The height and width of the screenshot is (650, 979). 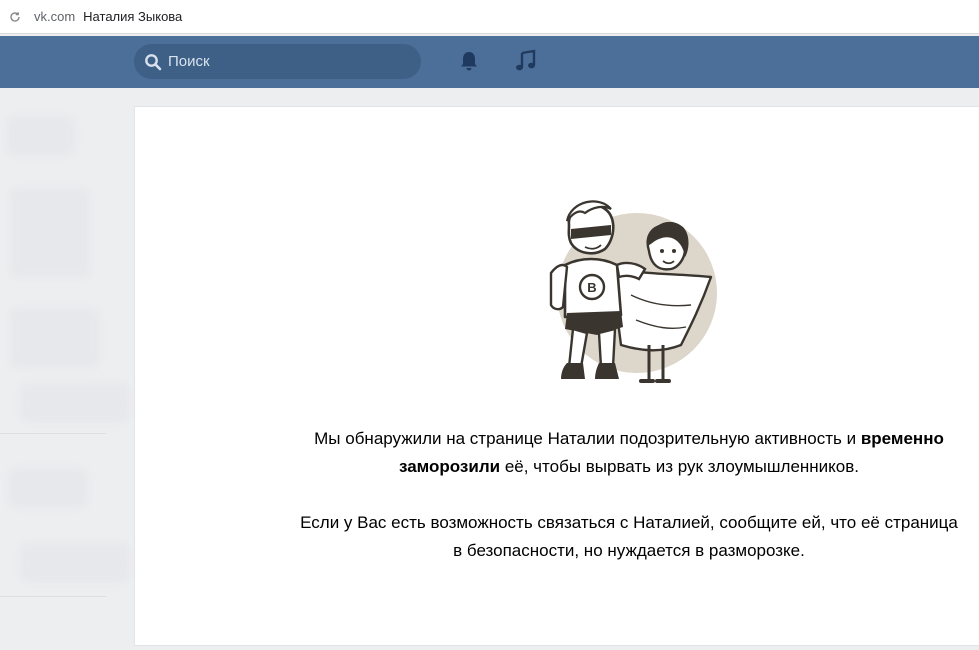 I want to click on search-icon, so click(x=153, y=62).